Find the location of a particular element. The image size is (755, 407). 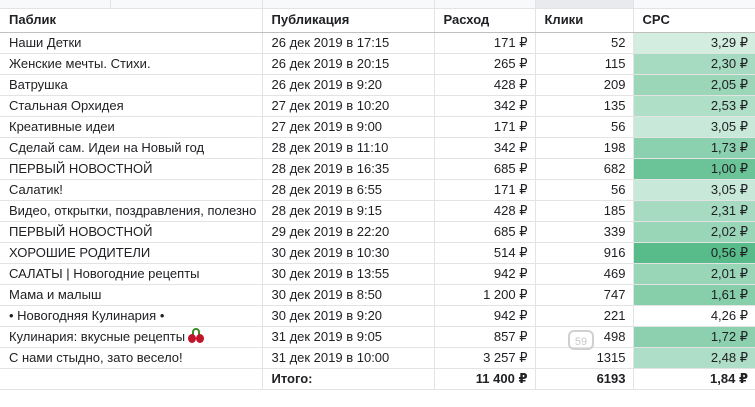

cell-cpc: 2,53 ₽ is located at coordinates (694, 106).